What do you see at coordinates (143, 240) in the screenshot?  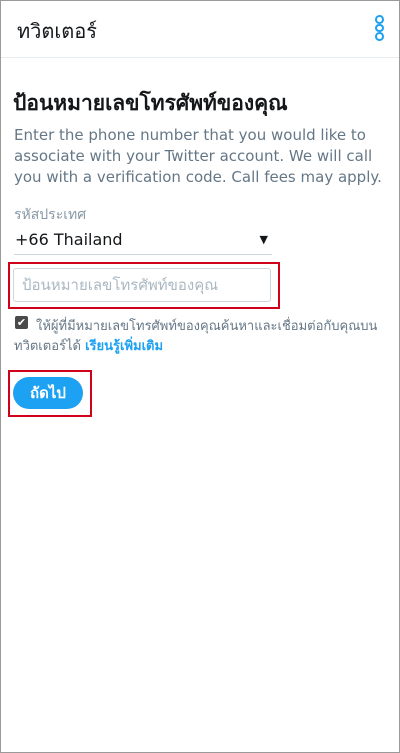 I see `country-code-select: +66 Thailand ▼` at bounding box center [143, 240].